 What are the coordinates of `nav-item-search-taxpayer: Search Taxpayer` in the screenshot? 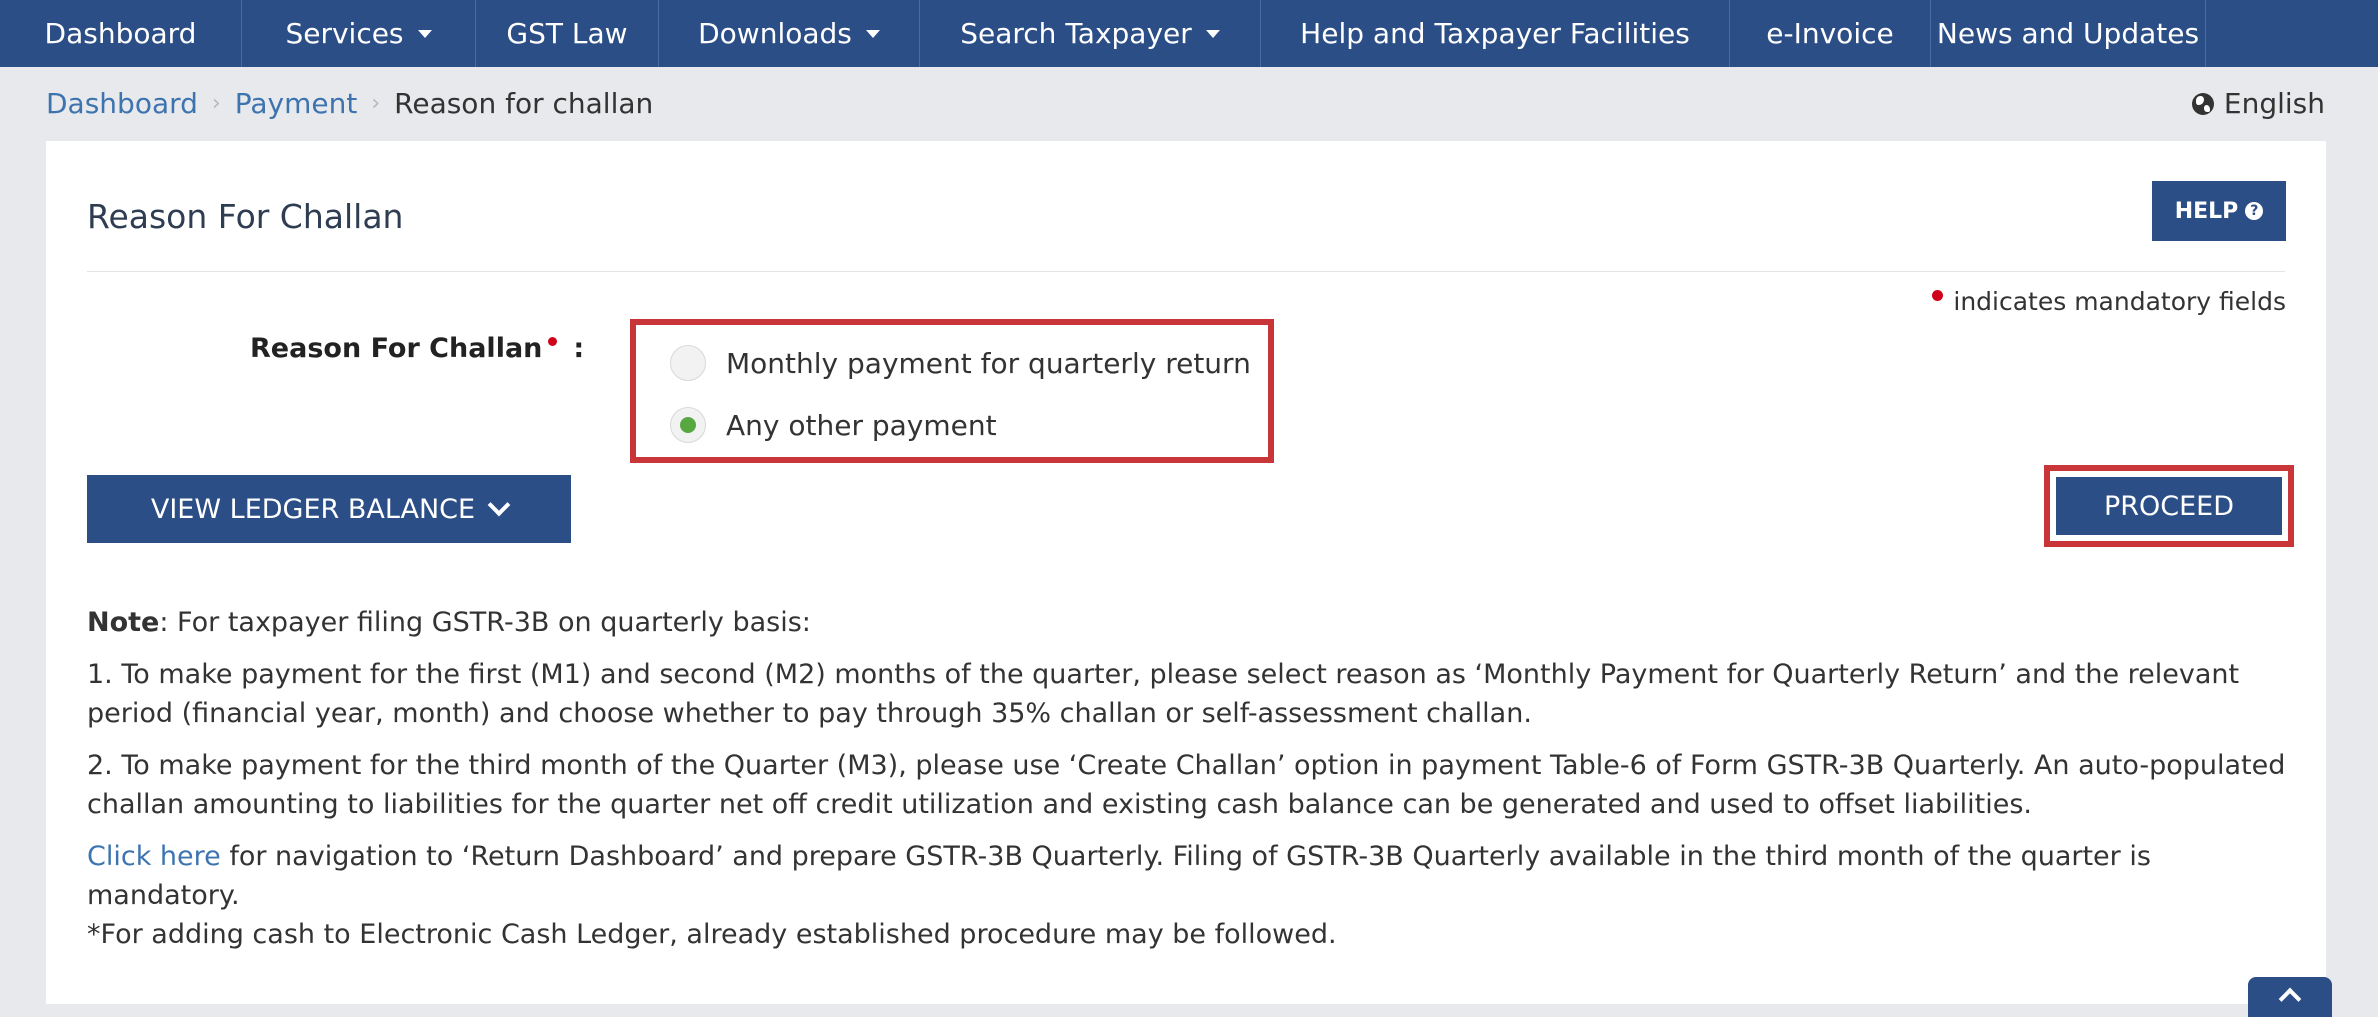 It's located at (1090, 33).